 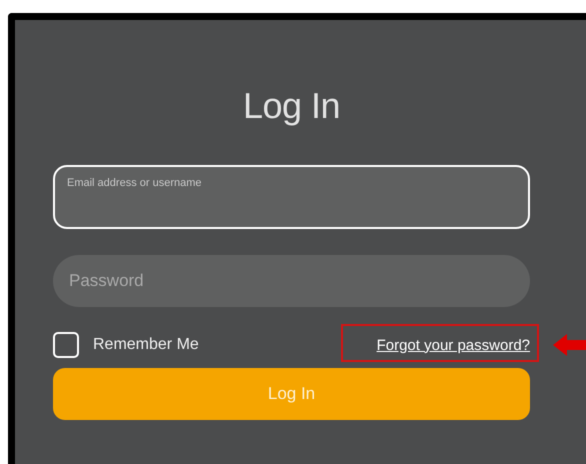 What do you see at coordinates (291, 281) in the screenshot?
I see `password-field: Password` at bounding box center [291, 281].